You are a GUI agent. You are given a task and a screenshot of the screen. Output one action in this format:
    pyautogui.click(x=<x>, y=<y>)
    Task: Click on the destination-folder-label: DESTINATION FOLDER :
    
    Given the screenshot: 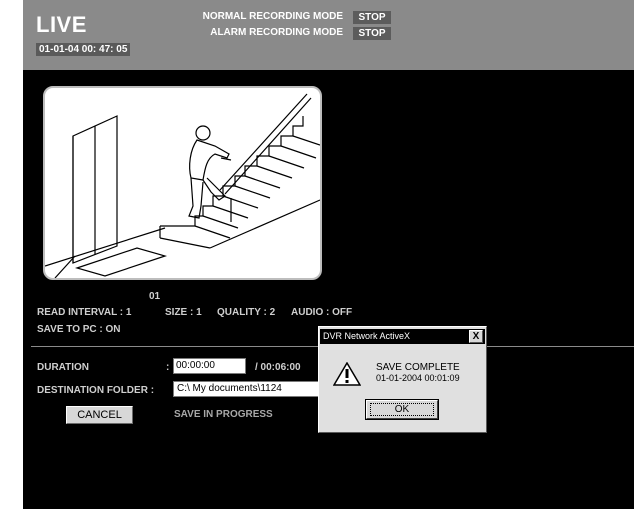 What is the action you would take?
    pyautogui.click(x=96, y=390)
    